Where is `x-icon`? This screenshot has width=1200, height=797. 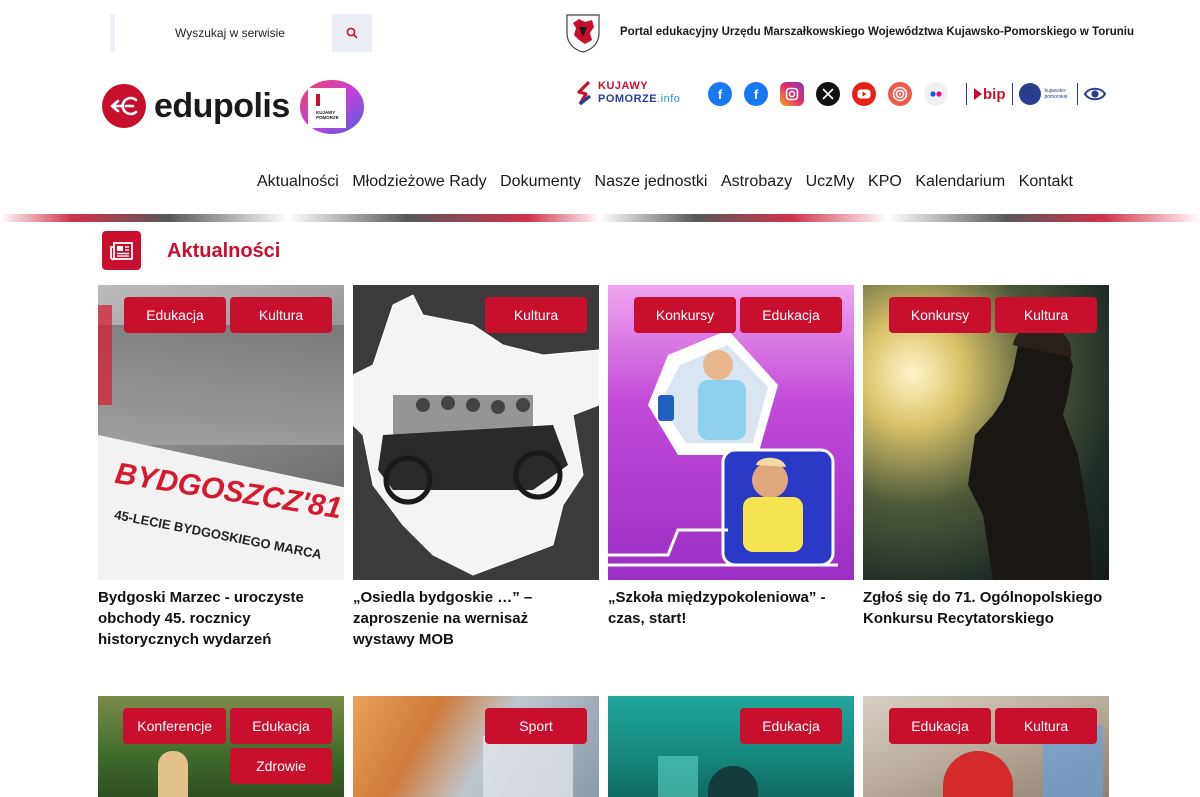 x-icon is located at coordinates (828, 94).